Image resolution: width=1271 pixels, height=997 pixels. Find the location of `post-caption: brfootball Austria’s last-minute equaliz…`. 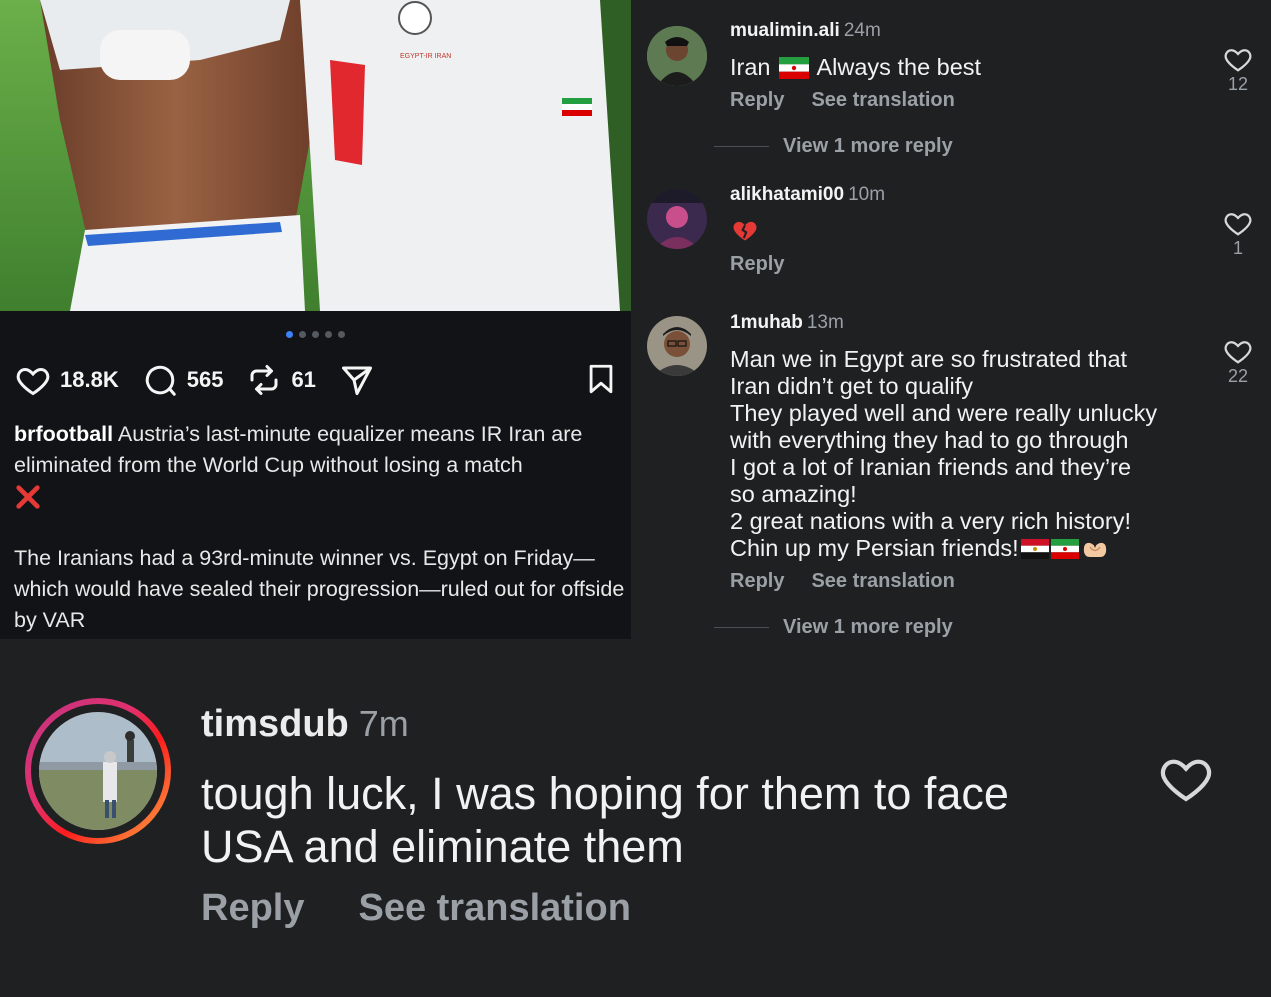

post-caption: brfootball Austria’s last-minute equaliz… is located at coordinates (320, 450).